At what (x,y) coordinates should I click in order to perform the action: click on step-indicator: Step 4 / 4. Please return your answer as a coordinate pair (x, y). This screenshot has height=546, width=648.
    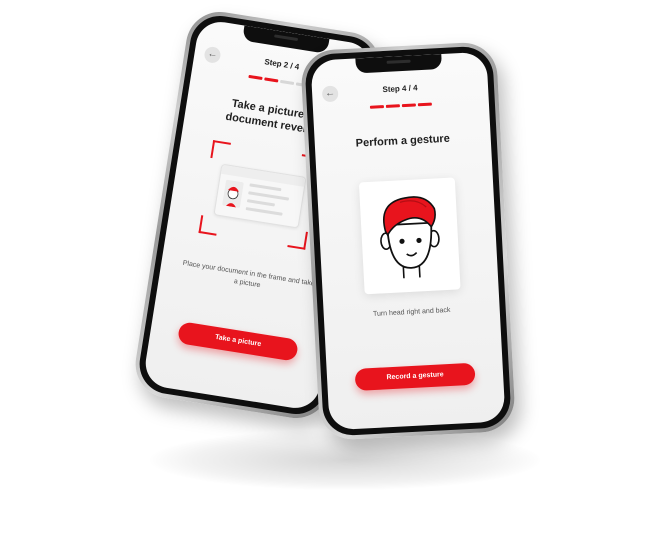
    Looking at the image, I should click on (400, 89).